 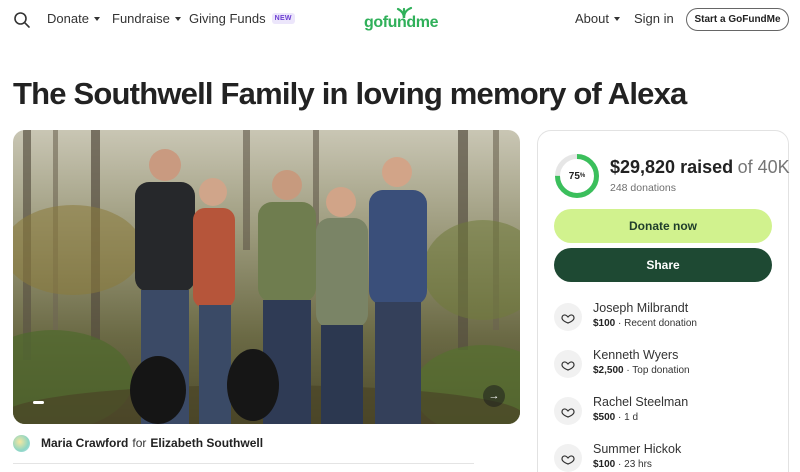 What do you see at coordinates (637, 449) in the screenshot?
I see `donor-name: Summer Hickok` at bounding box center [637, 449].